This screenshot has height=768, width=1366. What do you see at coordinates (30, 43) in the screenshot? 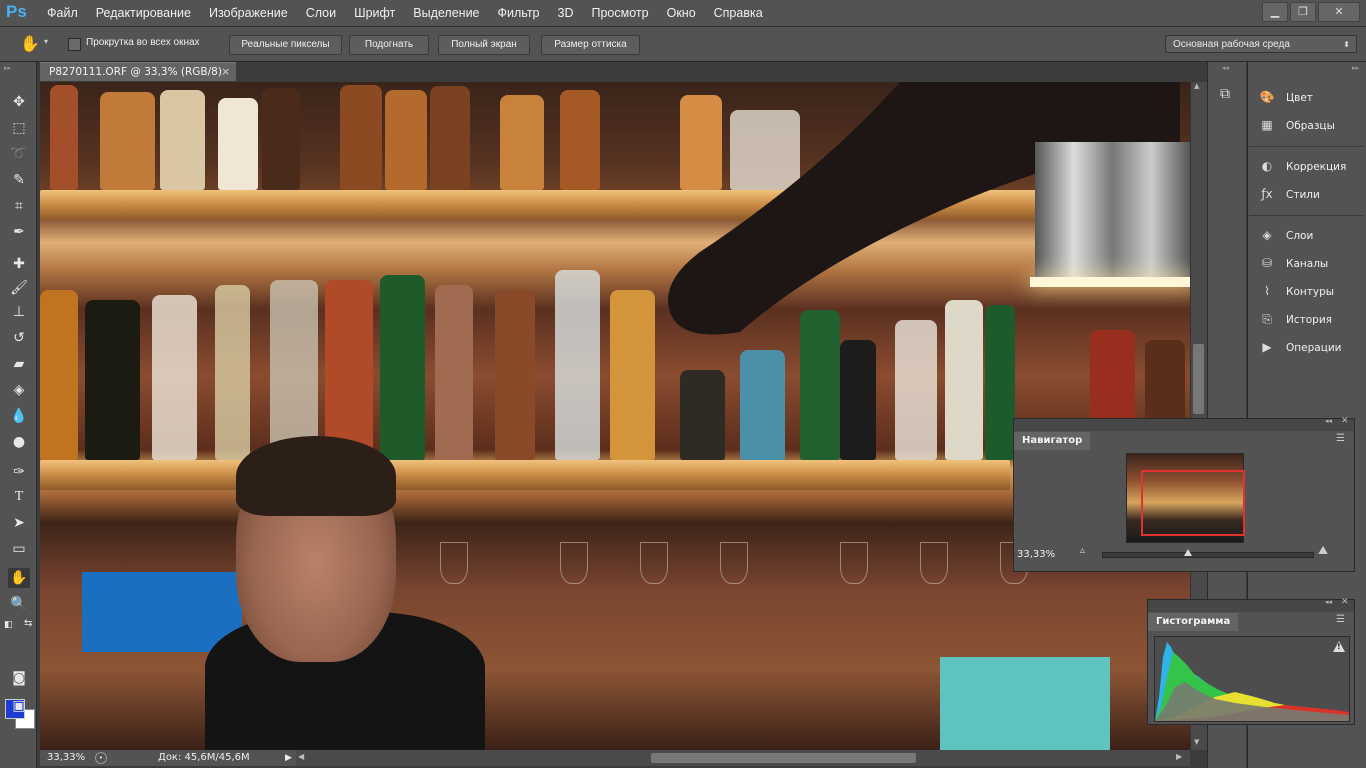
I see `hand-tool-preset-icon: ✋` at bounding box center [30, 43].